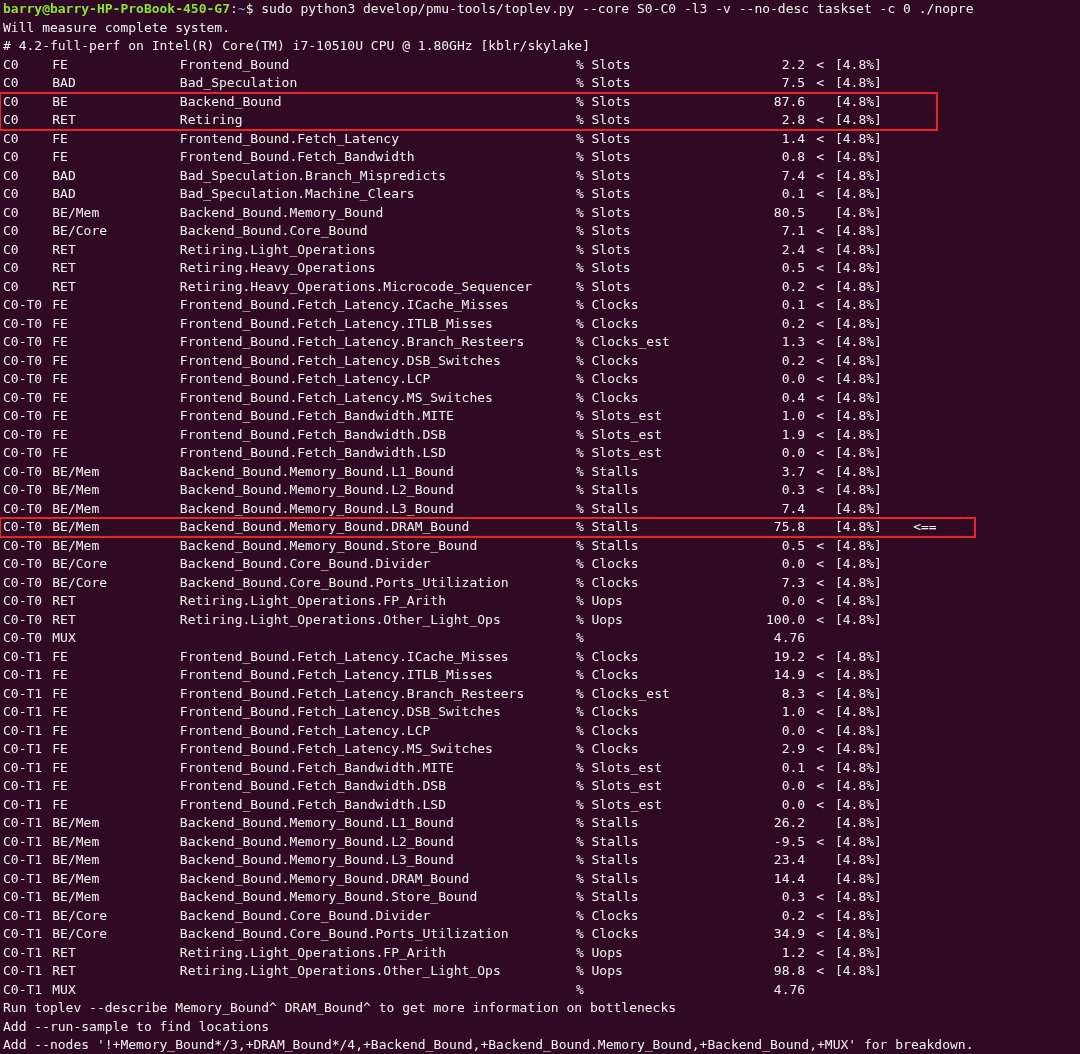 Image resolution: width=1080 pixels, height=1054 pixels. I want to click on prompt-path: ~, so click(241, 9).